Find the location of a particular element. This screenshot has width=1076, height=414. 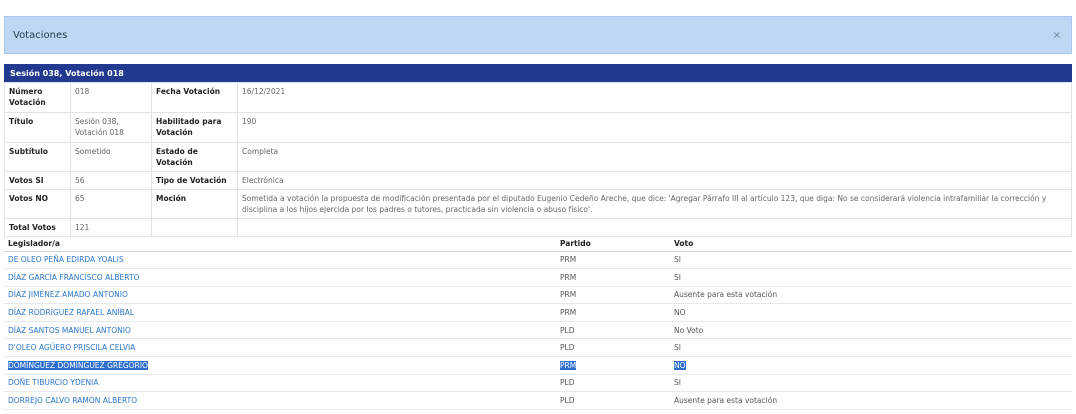

total-votos-value: 121 is located at coordinates (111, 227).